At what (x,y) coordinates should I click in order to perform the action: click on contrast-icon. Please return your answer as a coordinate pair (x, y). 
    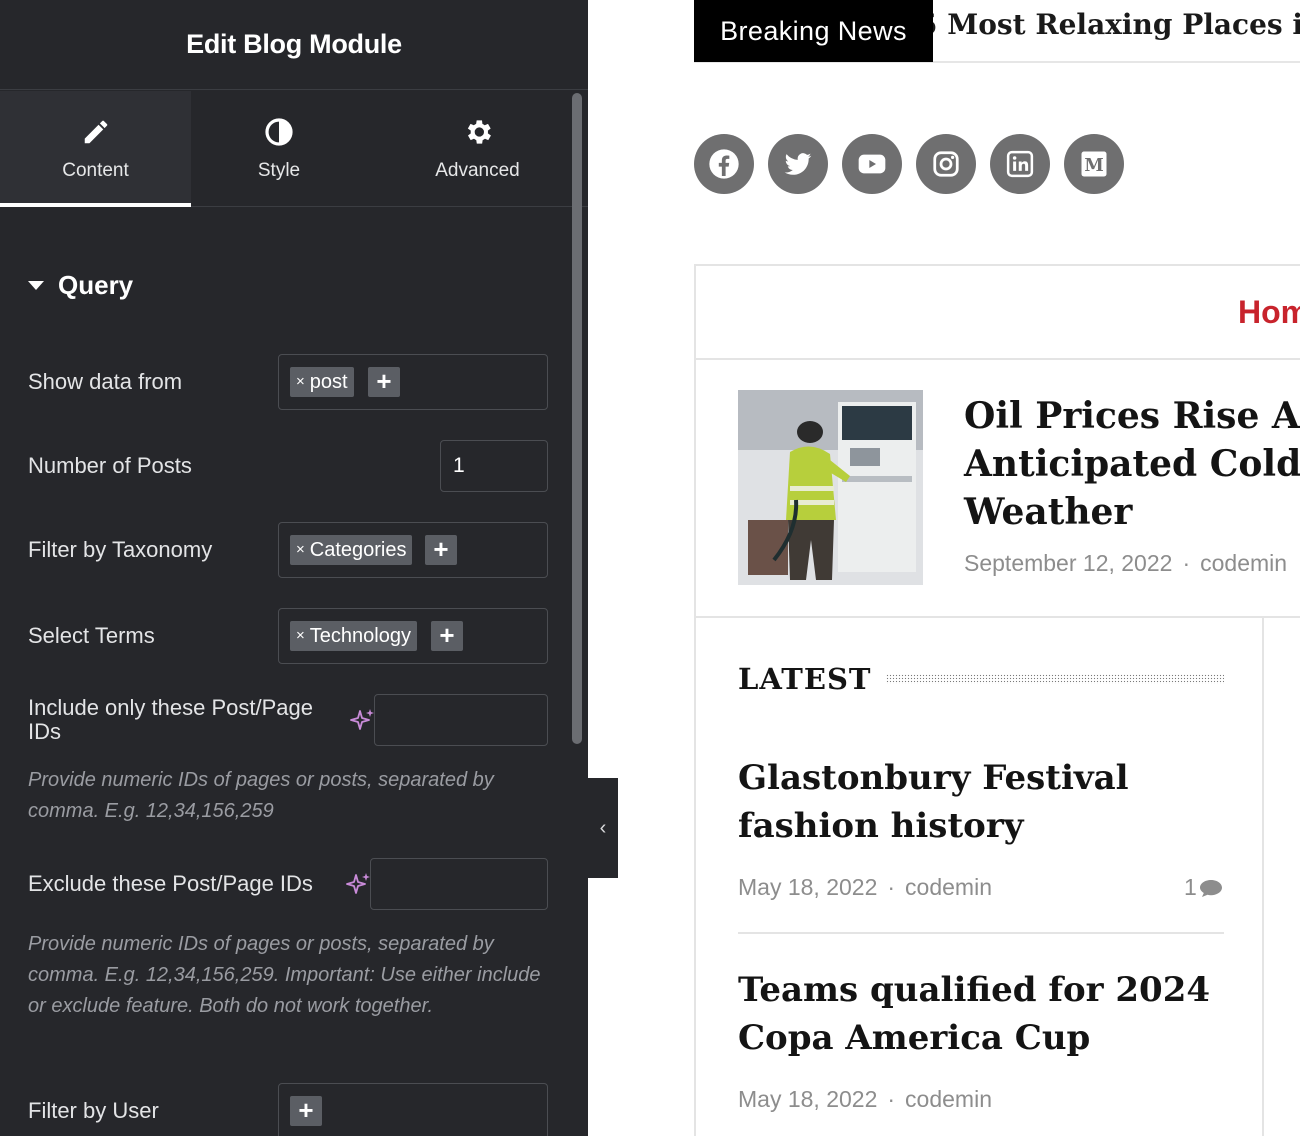
    Looking at the image, I should click on (279, 132).